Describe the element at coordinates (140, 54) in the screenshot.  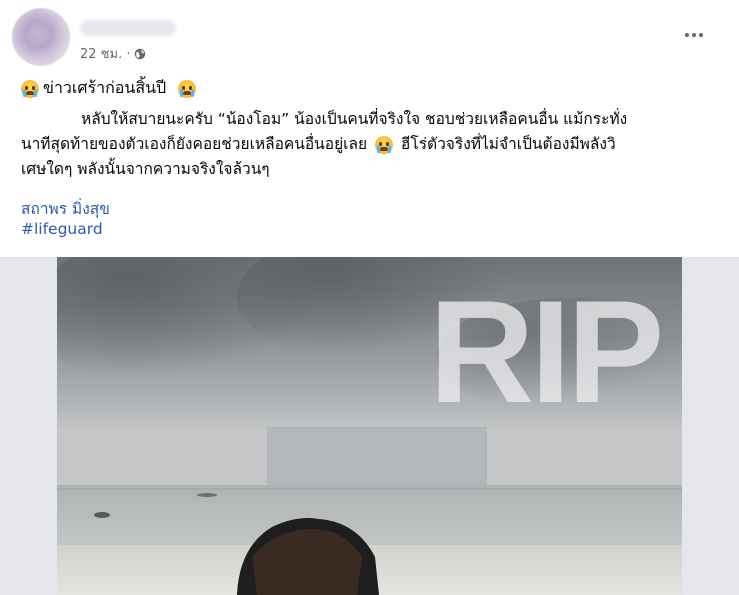
I see `globe-icon` at that location.